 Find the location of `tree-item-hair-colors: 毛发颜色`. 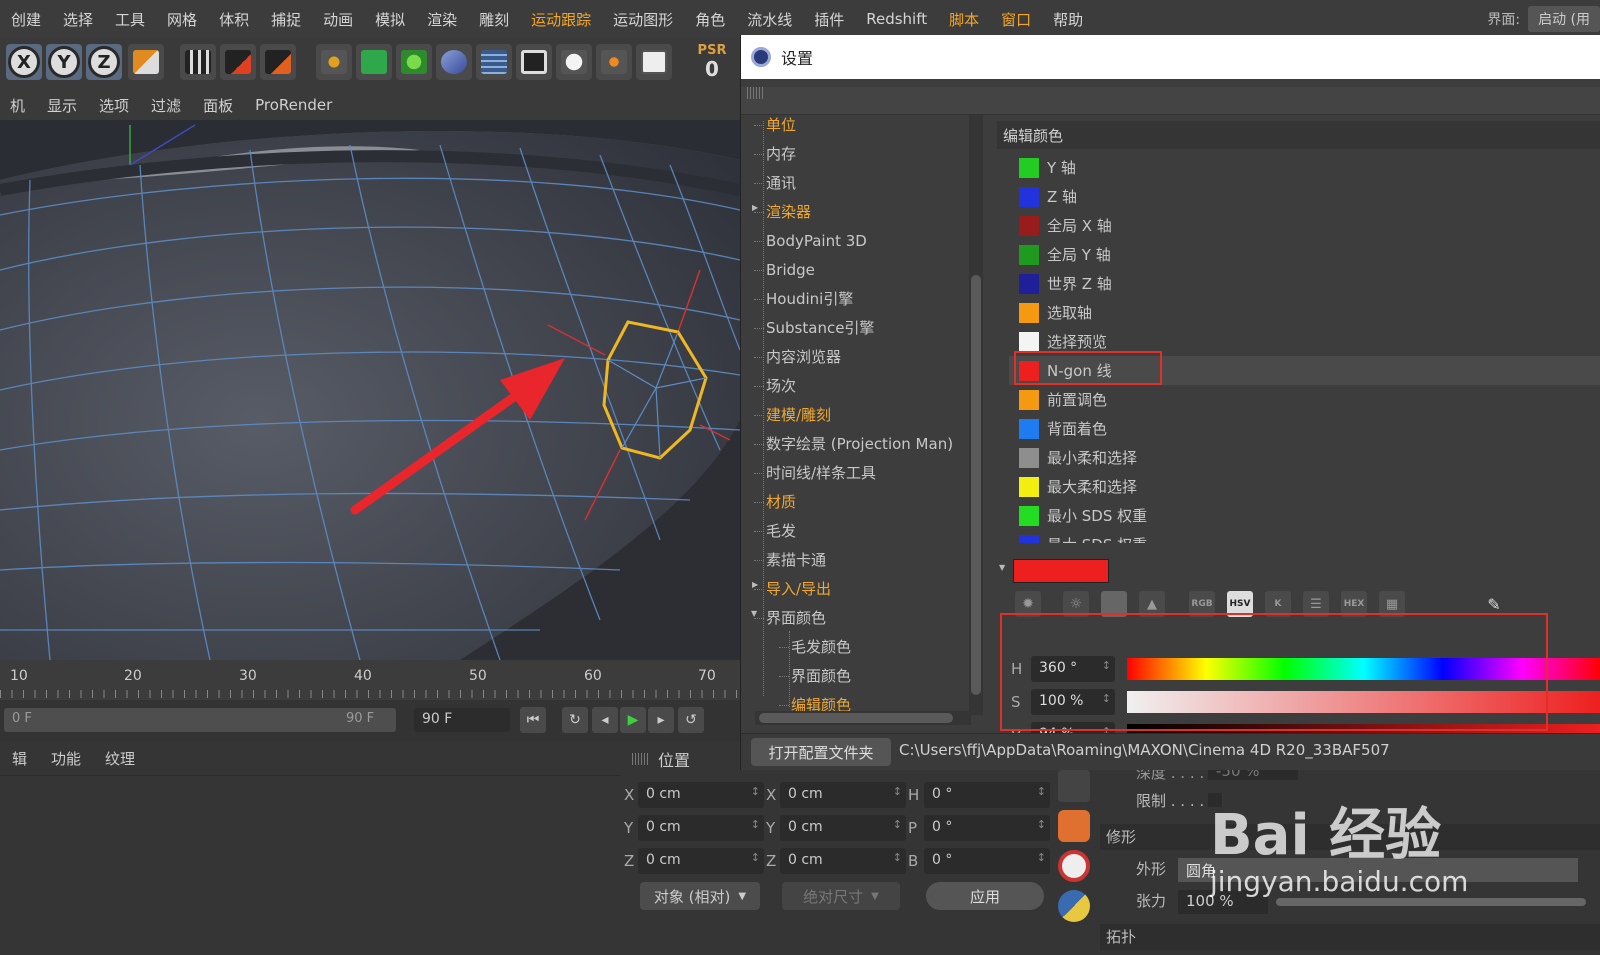

tree-item-hair-colors: 毛发颜色 is located at coordinates (814, 647).